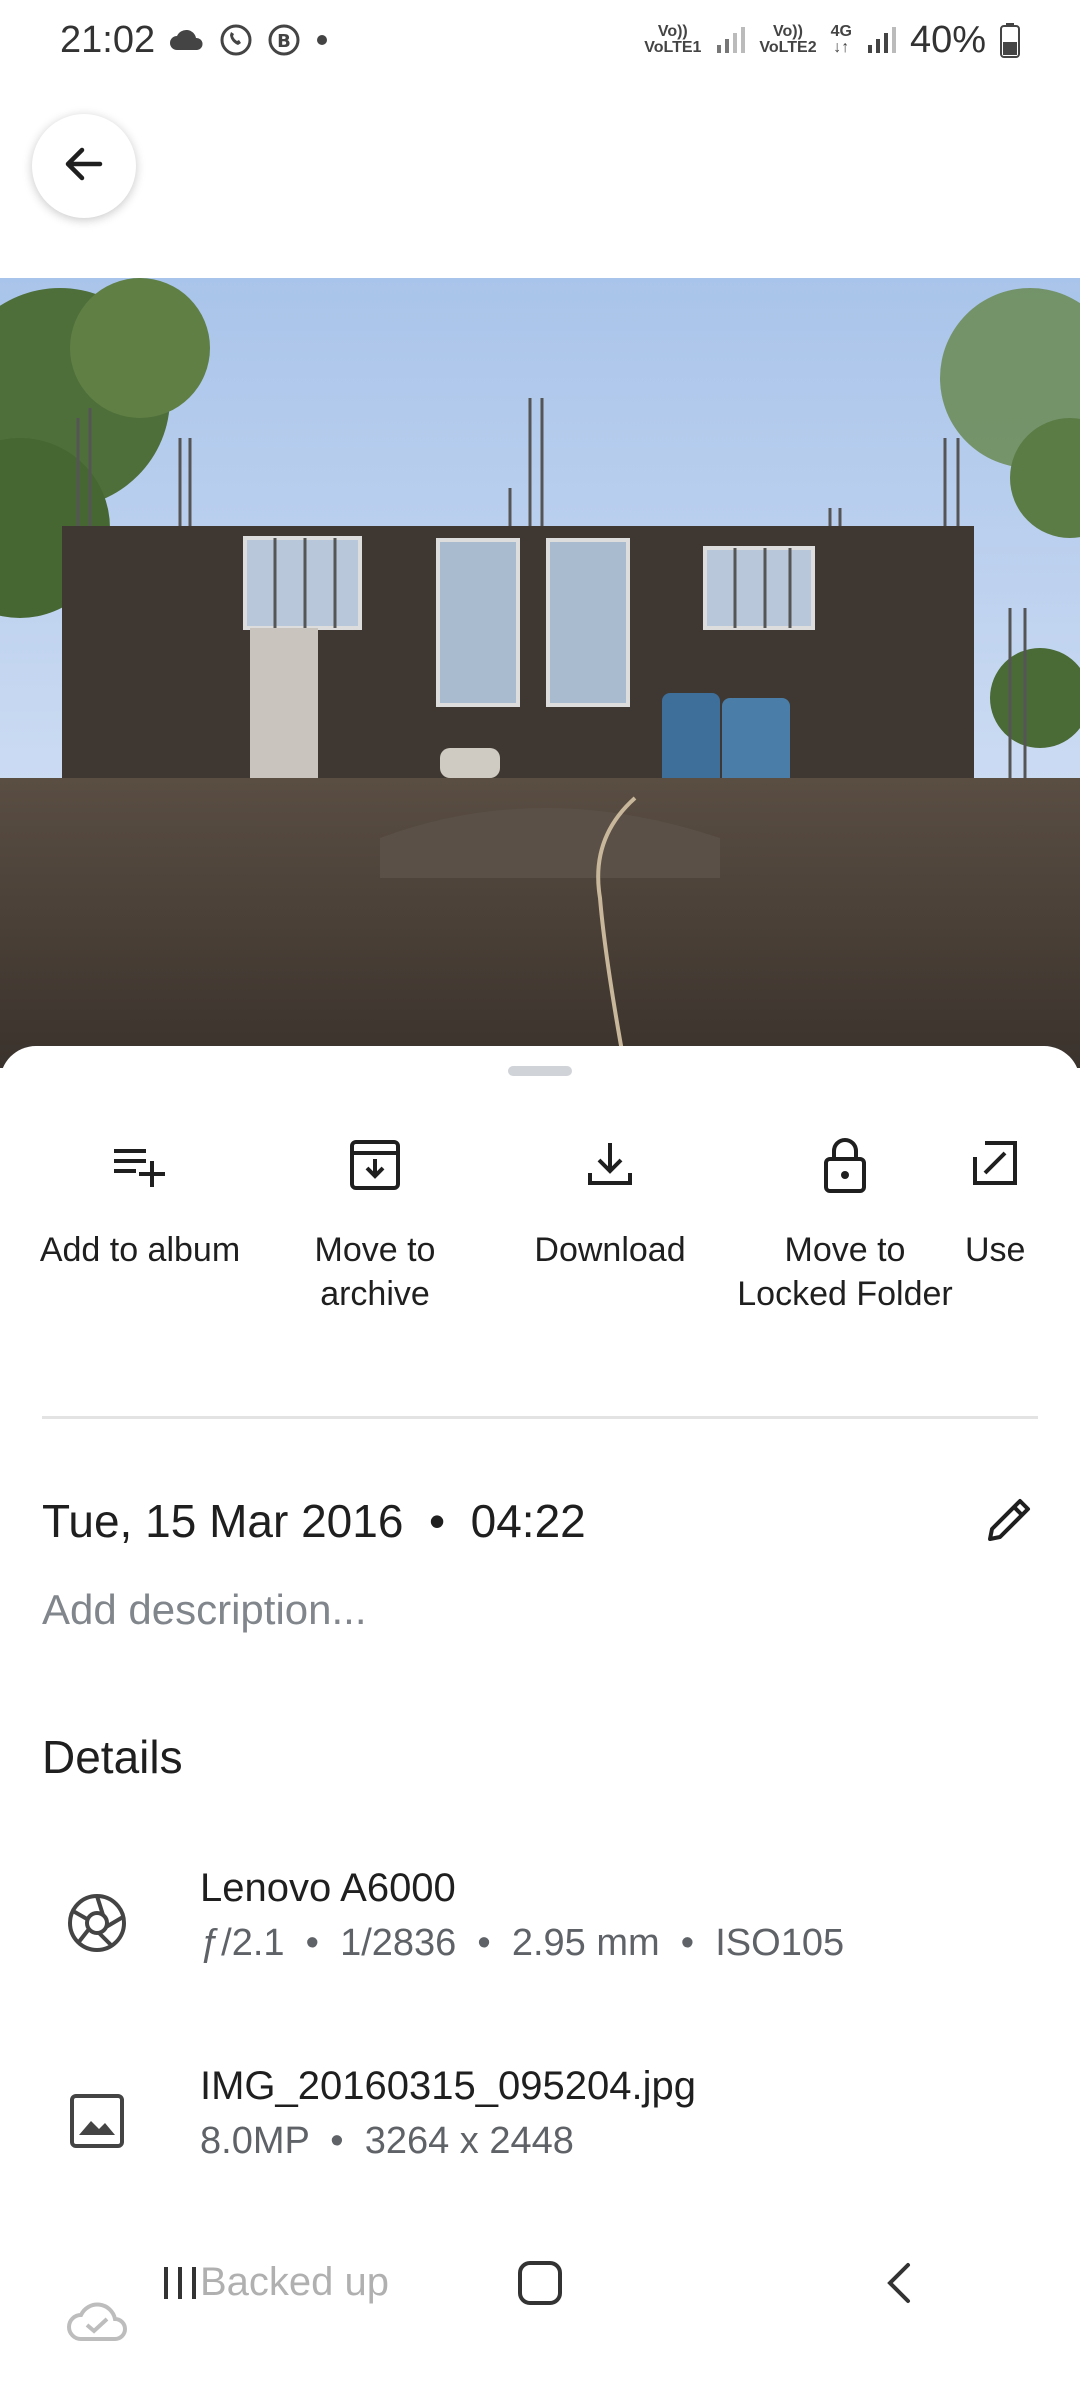 The image size is (1080, 2390). I want to click on move-to-locked-folder-label: Move to Locked Folder, so click(845, 1272).